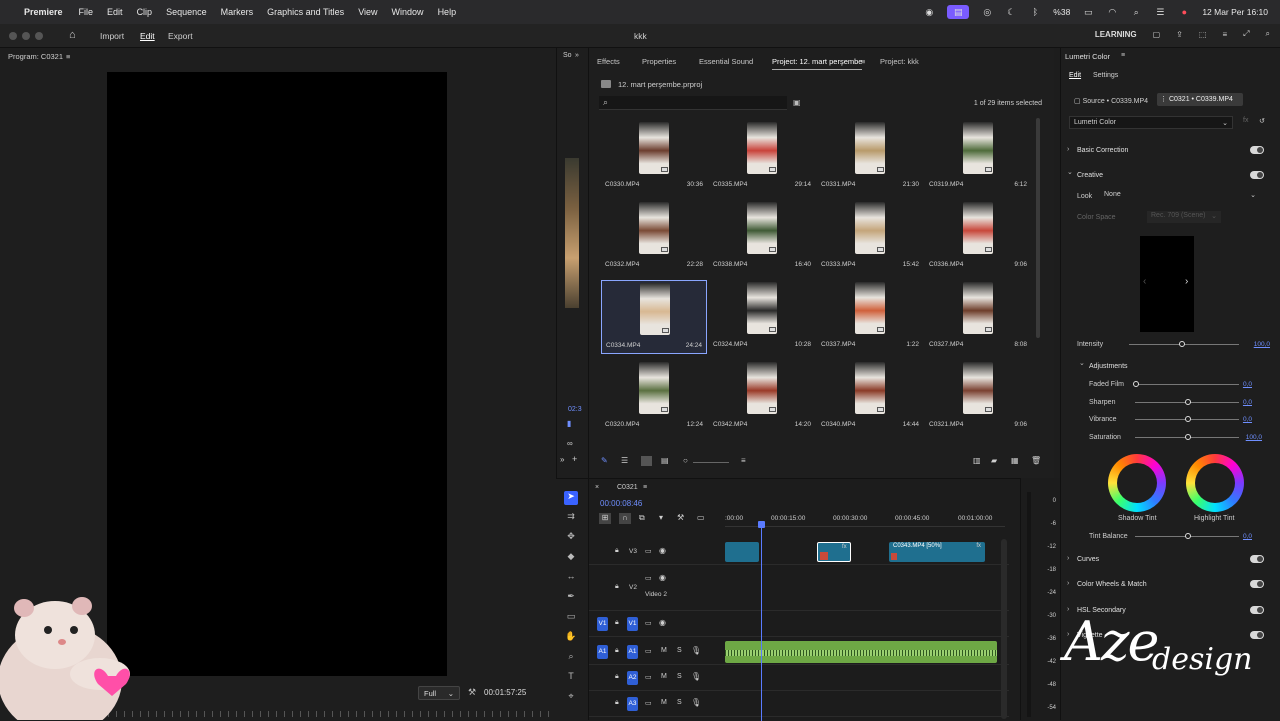 The width and height of the screenshot is (1280, 721). What do you see at coordinates (1083, 559) in the screenshot?
I see `section-curves: Curves` at bounding box center [1083, 559].